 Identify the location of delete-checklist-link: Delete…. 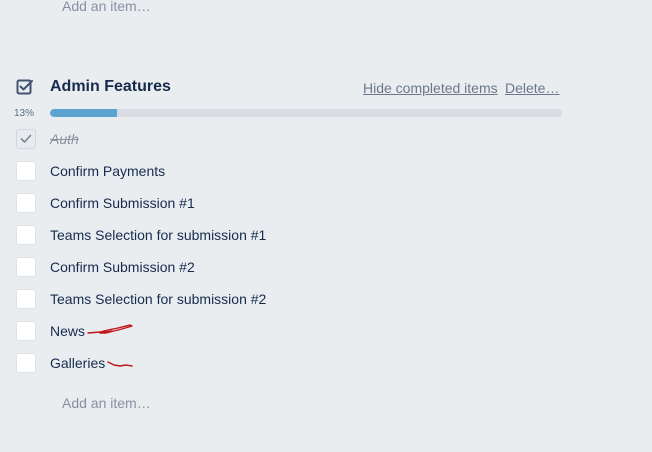
(532, 88).